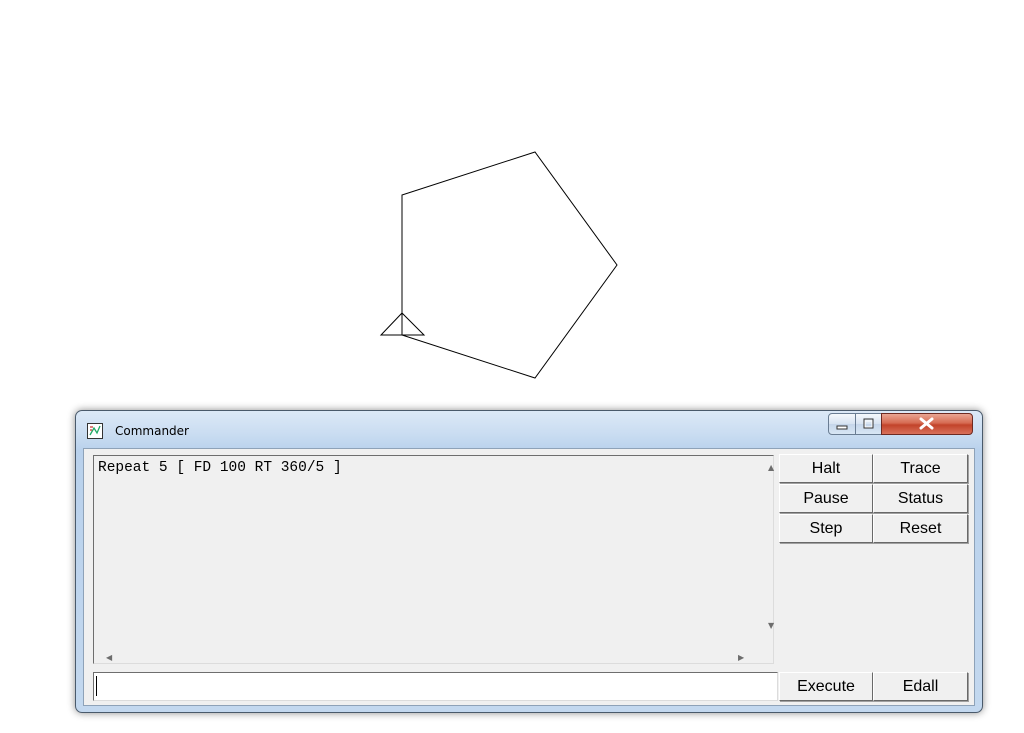  Describe the element at coordinates (434, 660) in the screenshot. I see `horizontal-scrollbar: ◀ ▶` at that location.